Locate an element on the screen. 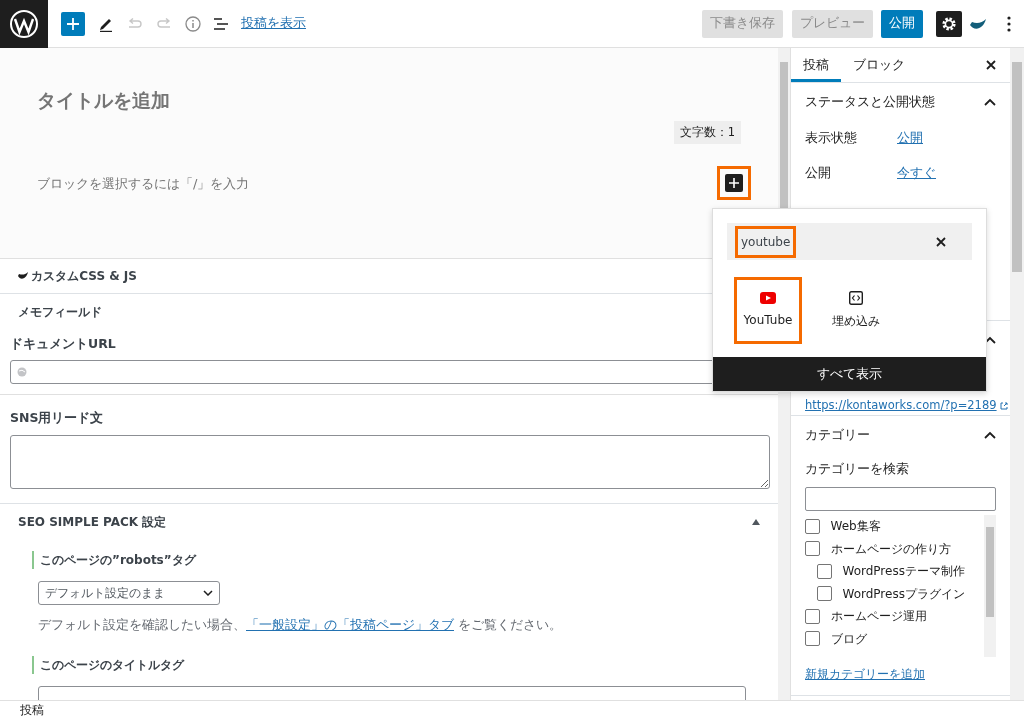  setting-label: このページの”robots”タグ is located at coordinates (396, 559).